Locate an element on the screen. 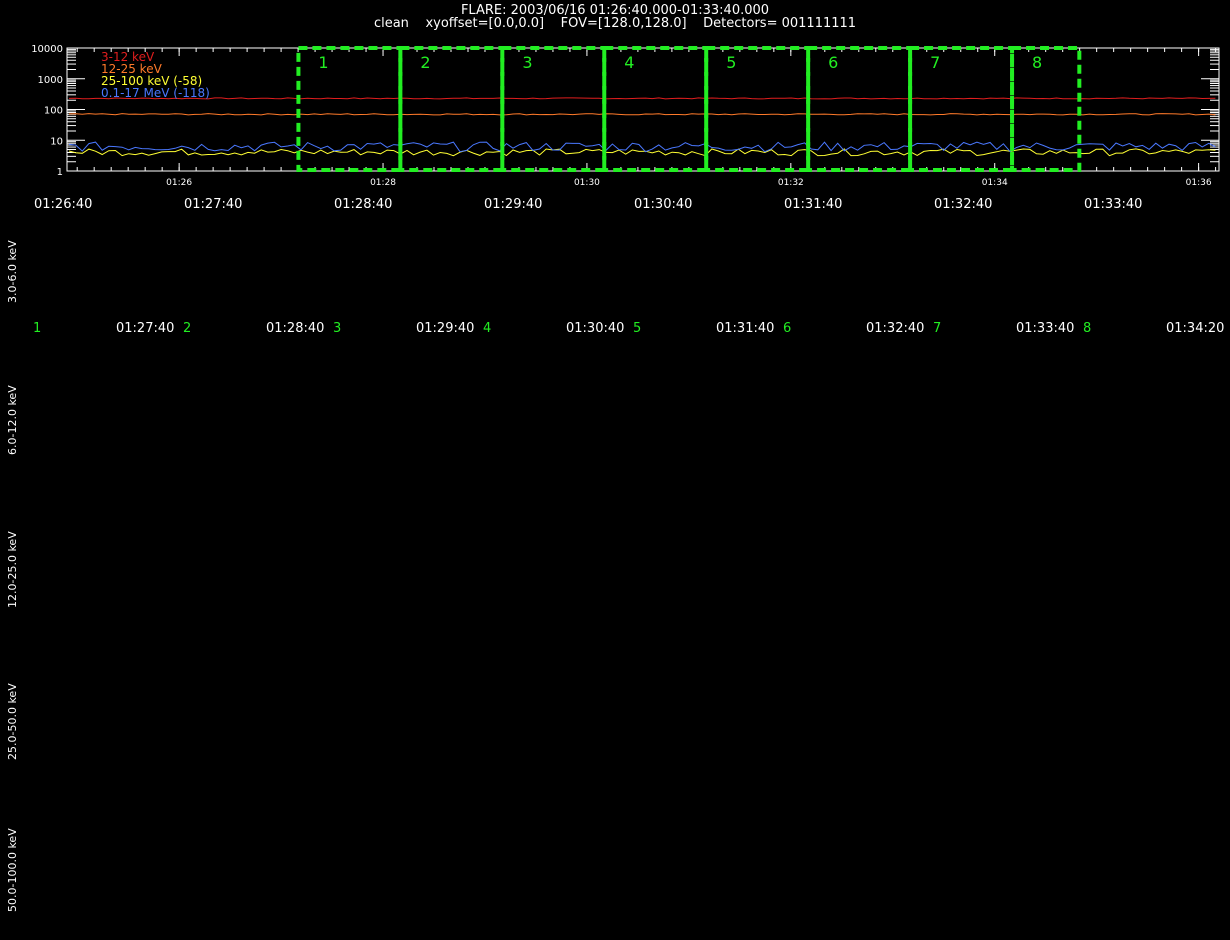  x-tick-label: 01:36 is located at coordinates (1199, 183).